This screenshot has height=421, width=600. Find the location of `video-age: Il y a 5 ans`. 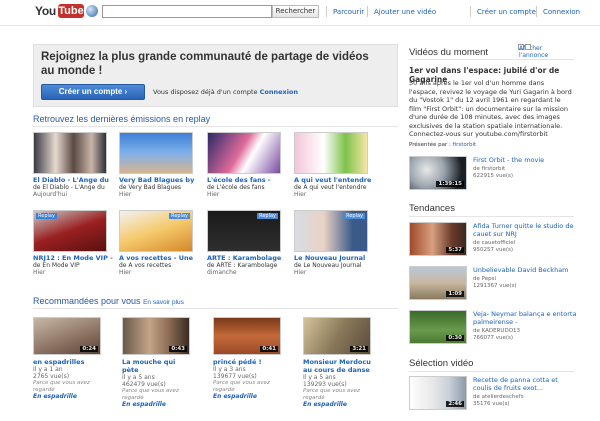

video-age: Il y a 5 ans is located at coordinates (319, 377).